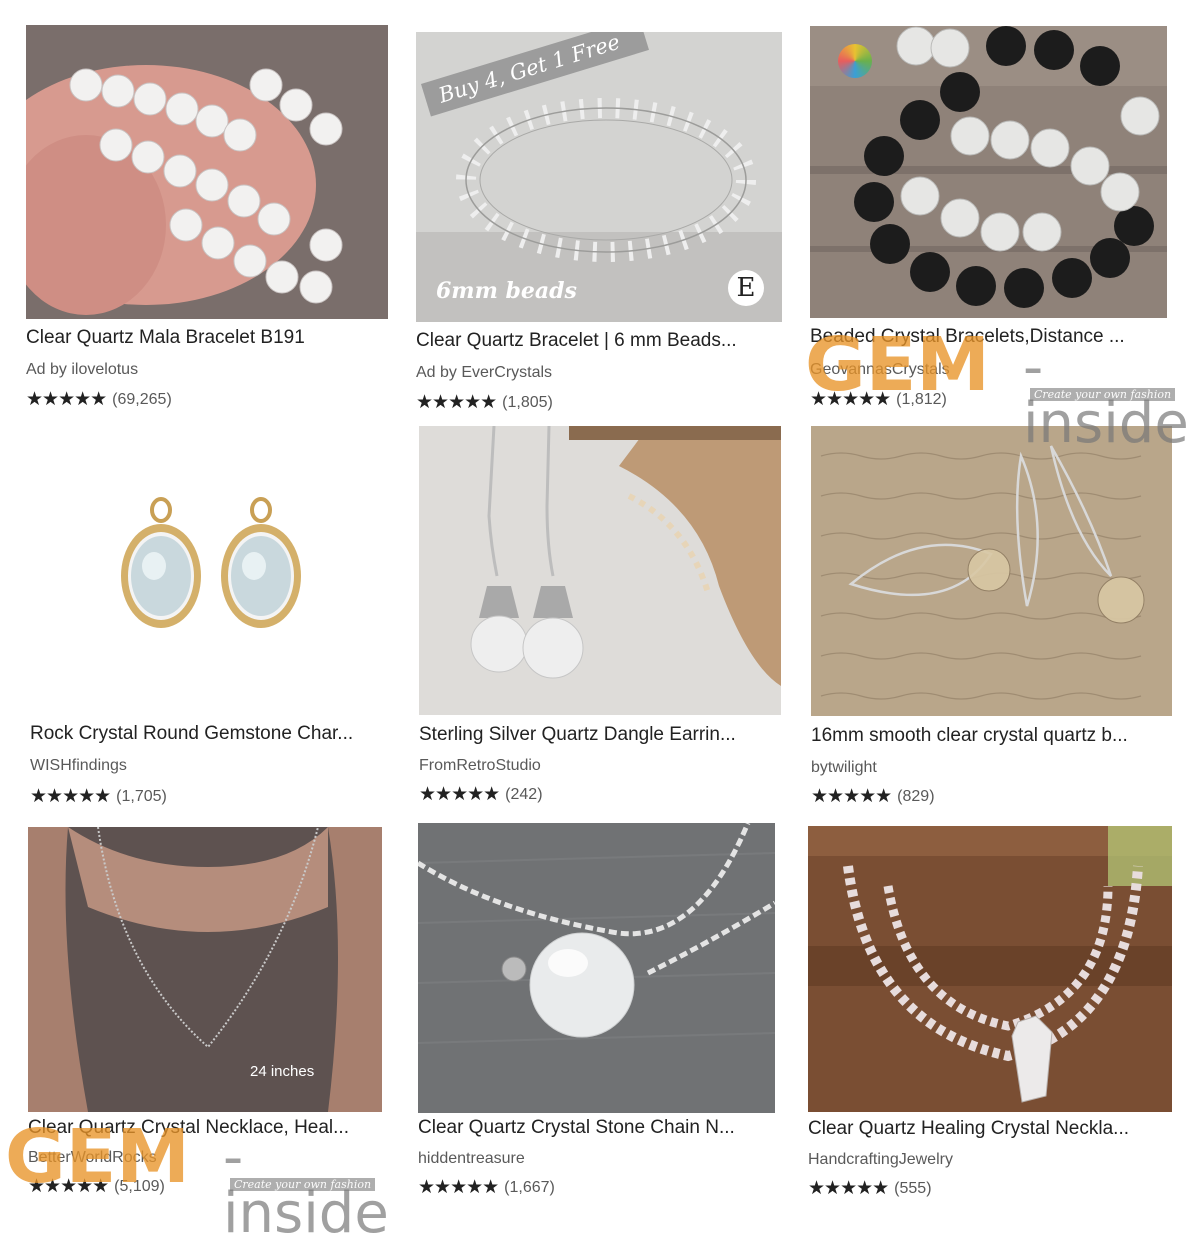 The width and height of the screenshot is (1200, 1246). I want to click on rating: ★★★★★ (242), so click(481, 794).